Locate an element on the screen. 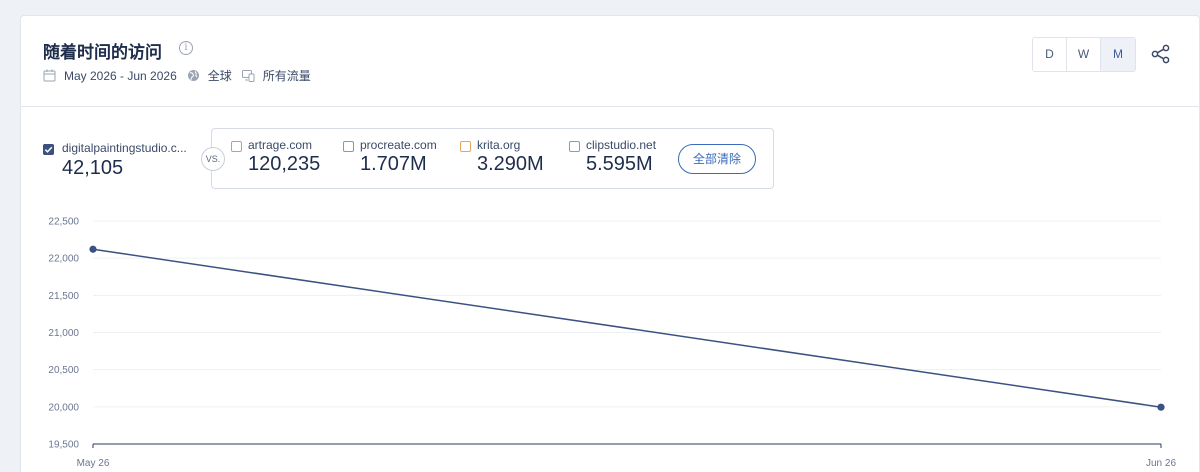 The height and width of the screenshot is (472, 1200). y-tick-label: 20,000 is located at coordinates (63, 407).